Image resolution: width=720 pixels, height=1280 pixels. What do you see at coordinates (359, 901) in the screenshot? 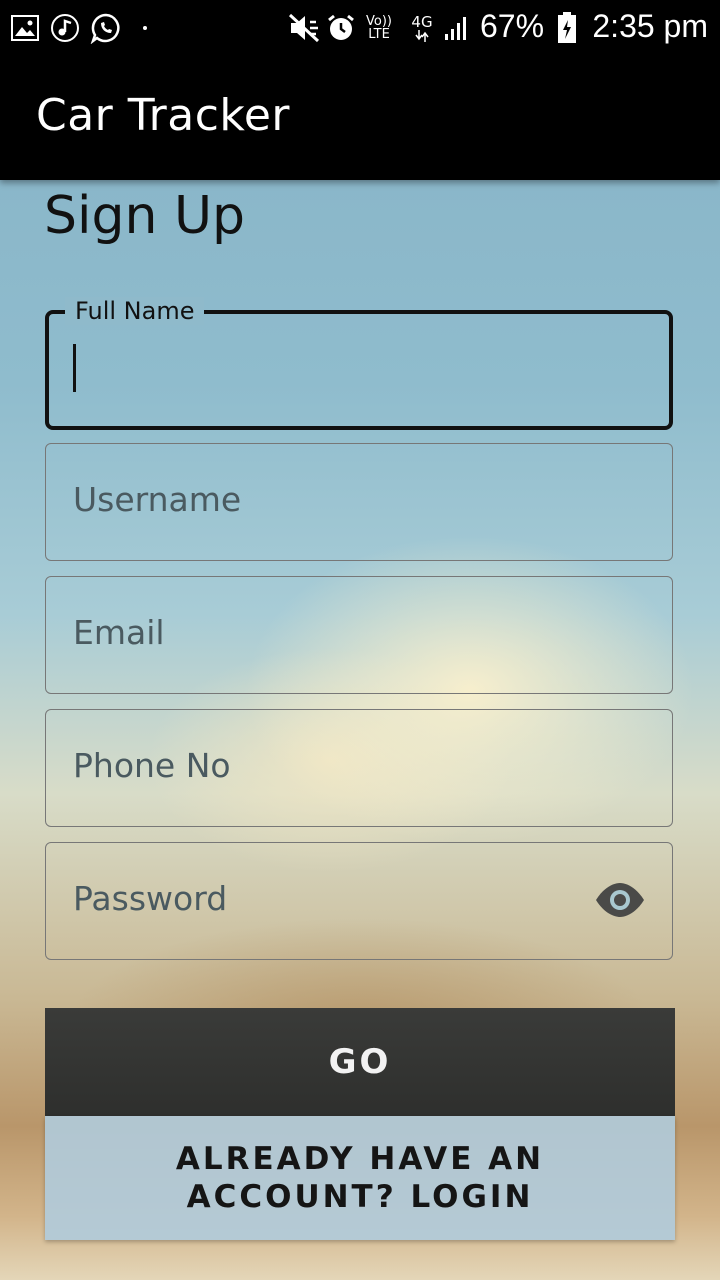
I see `password-field: Password` at bounding box center [359, 901].